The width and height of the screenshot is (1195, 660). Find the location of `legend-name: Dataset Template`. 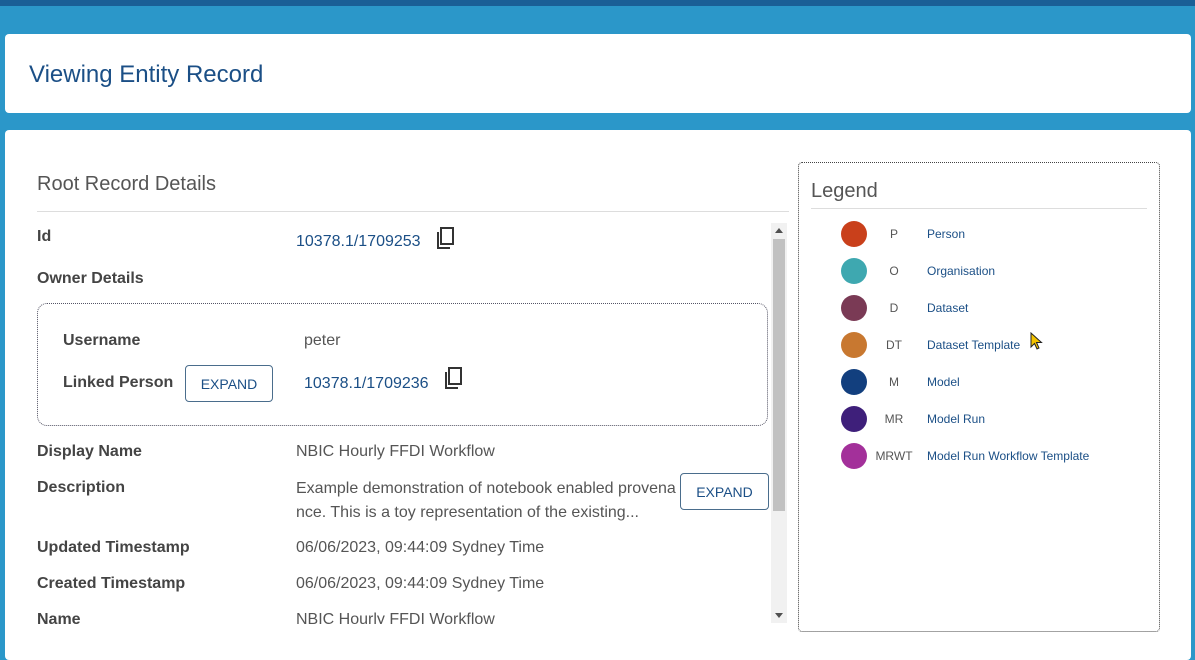

legend-name: Dataset Template is located at coordinates (974, 345).